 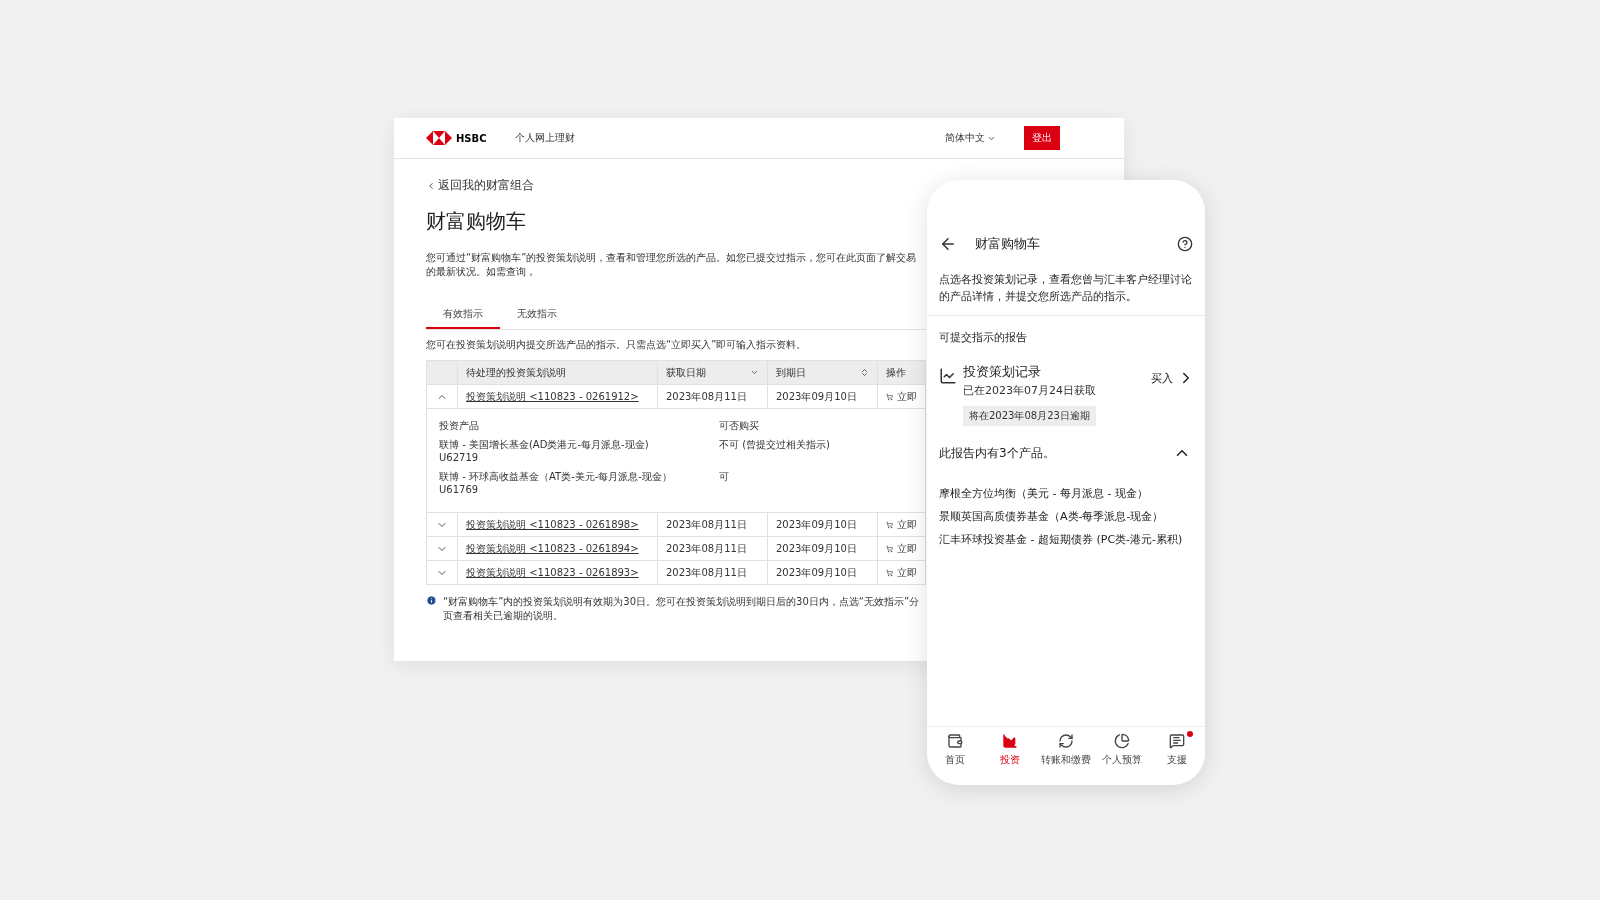 I want to click on product-name: 联博 - 环球高收益基金（AT类-美元-每月派息-现金）, so click(x=556, y=476).